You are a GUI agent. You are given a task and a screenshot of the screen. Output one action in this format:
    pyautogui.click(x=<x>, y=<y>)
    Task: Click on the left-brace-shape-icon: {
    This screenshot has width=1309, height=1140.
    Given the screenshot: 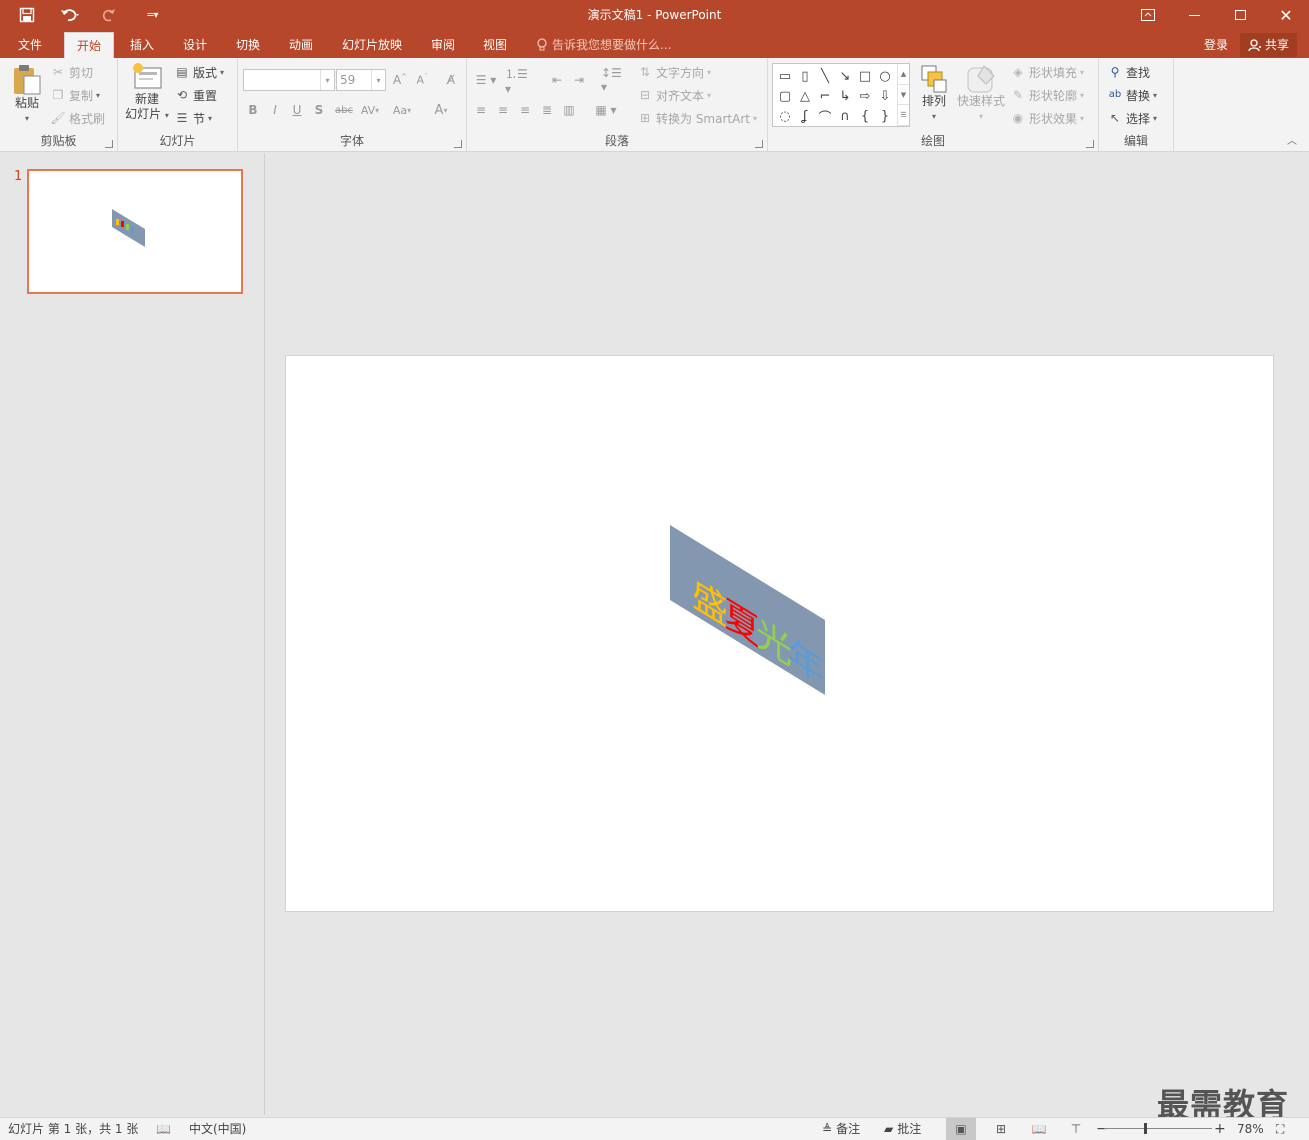 What is the action you would take?
    pyautogui.click(x=865, y=116)
    